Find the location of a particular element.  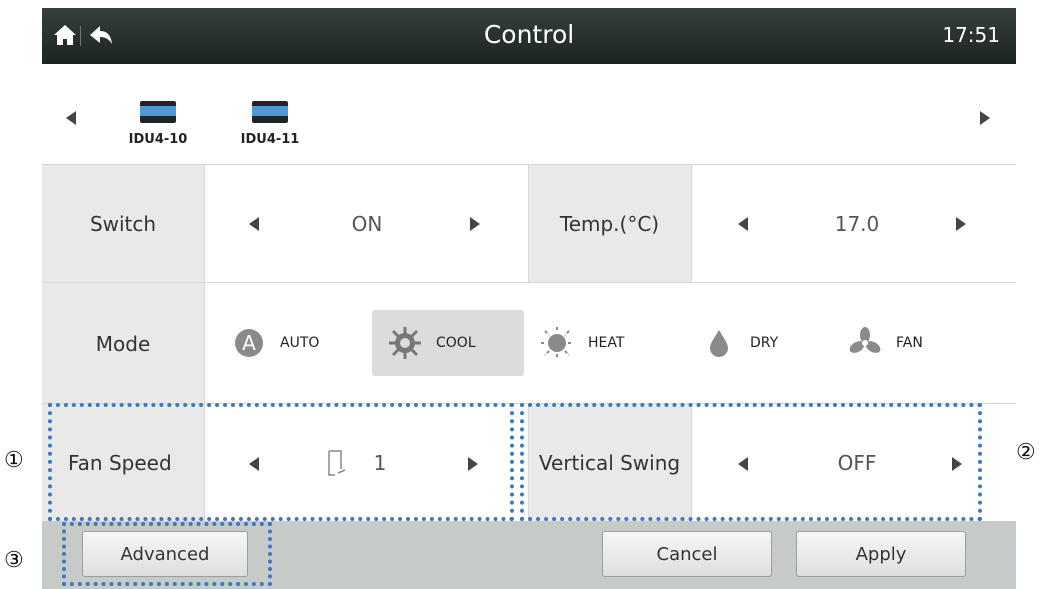

callout-3: ③ is located at coordinates (14, 560).